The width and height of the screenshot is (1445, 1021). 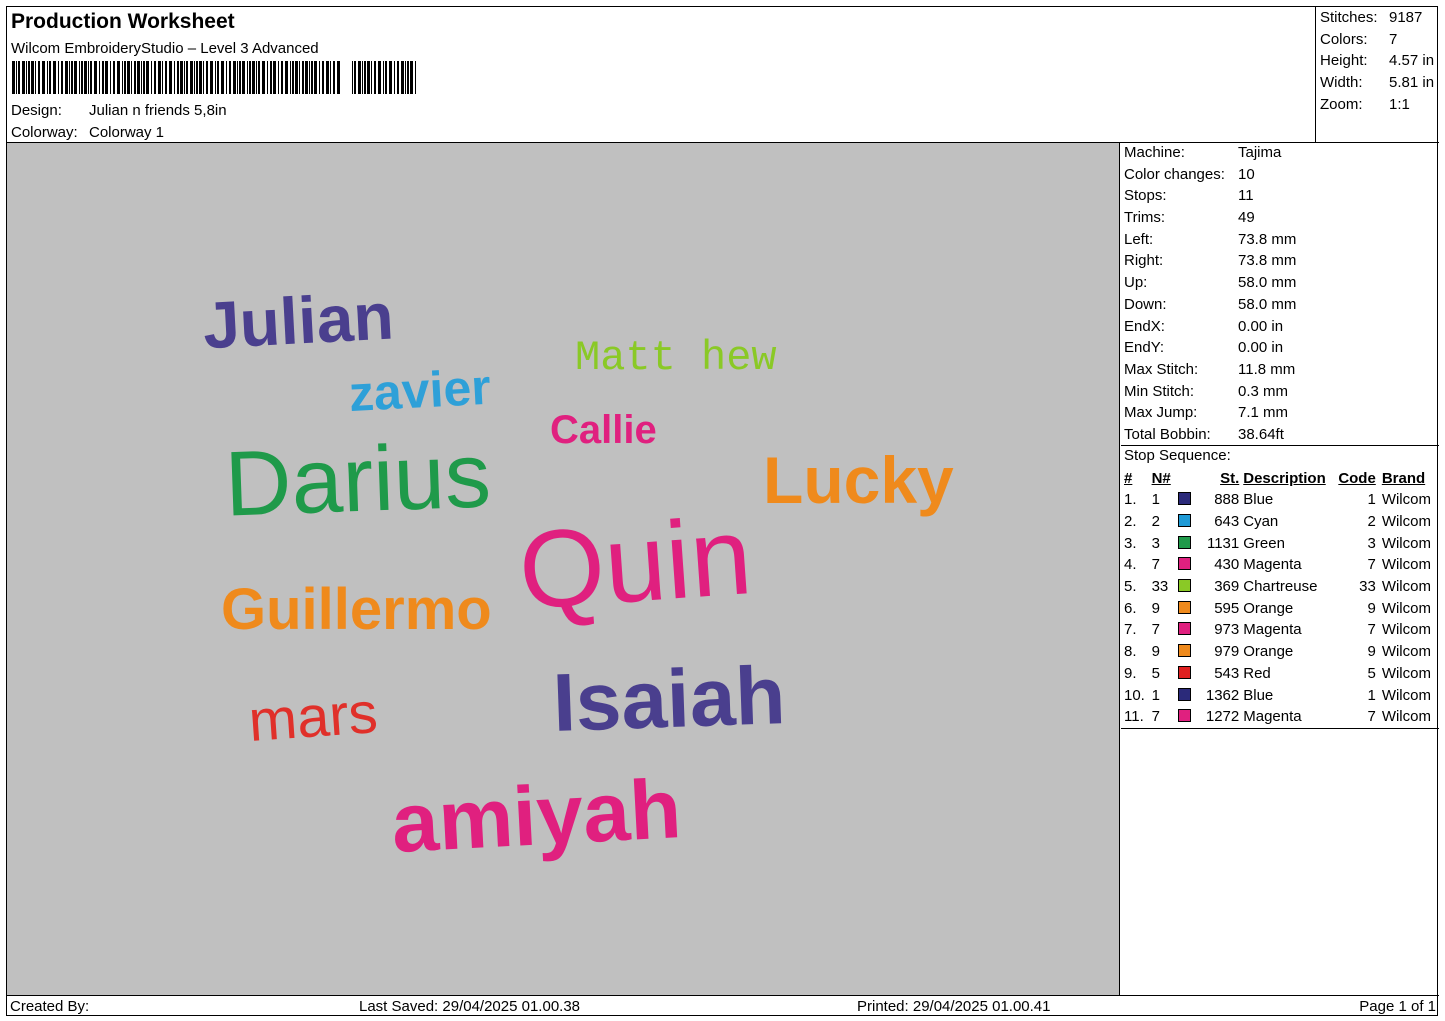 What do you see at coordinates (1134, 717) in the screenshot?
I see `stop-index: 11.` at bounding box center [1134, 717].